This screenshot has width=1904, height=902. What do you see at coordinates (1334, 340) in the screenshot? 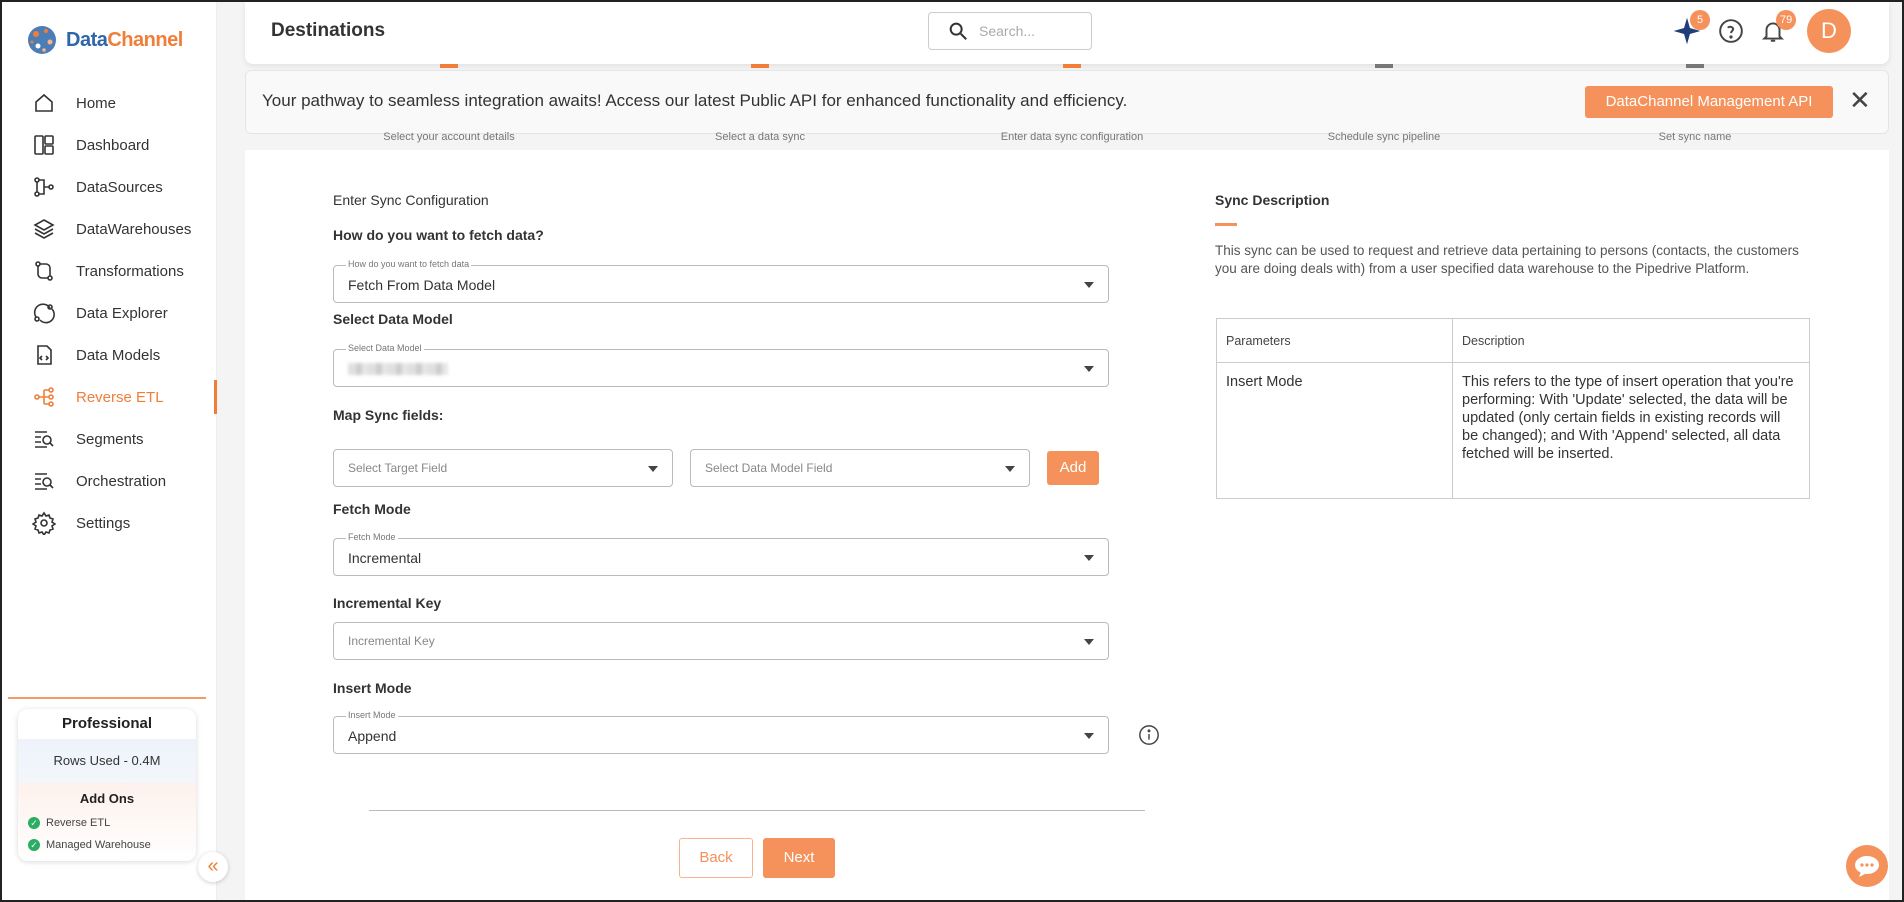
I see `column-header: Parameters` at bounding box center [1334, 340].